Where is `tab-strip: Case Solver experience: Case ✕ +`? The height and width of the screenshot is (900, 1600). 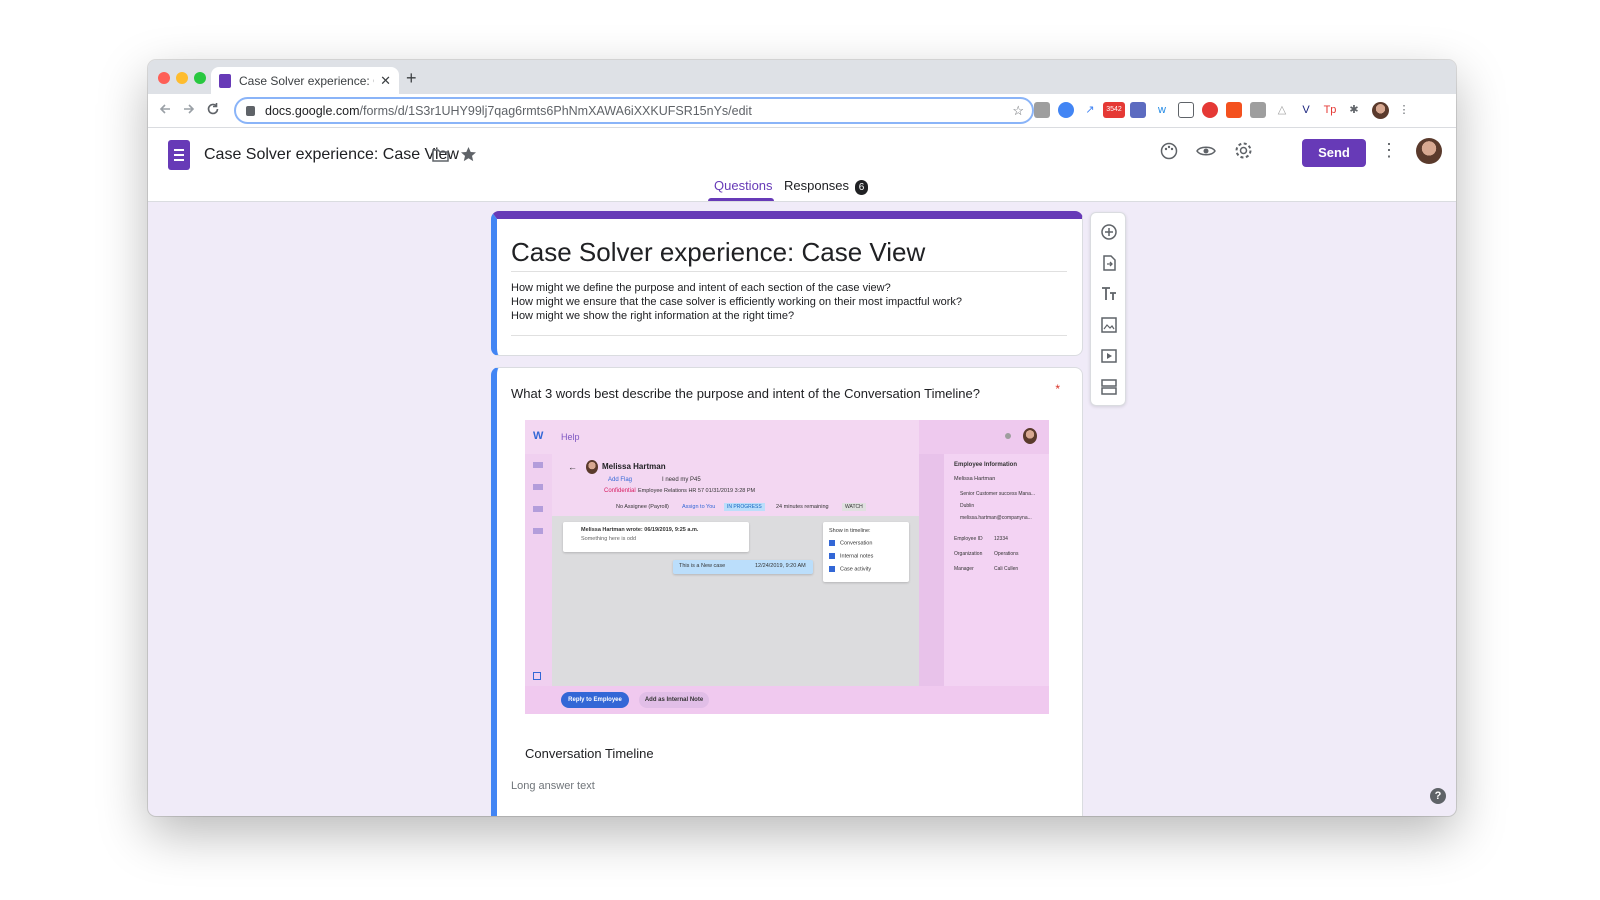 tab-strip: Case Solver experience: Case ✕ + is located at coordinates (802, 77).